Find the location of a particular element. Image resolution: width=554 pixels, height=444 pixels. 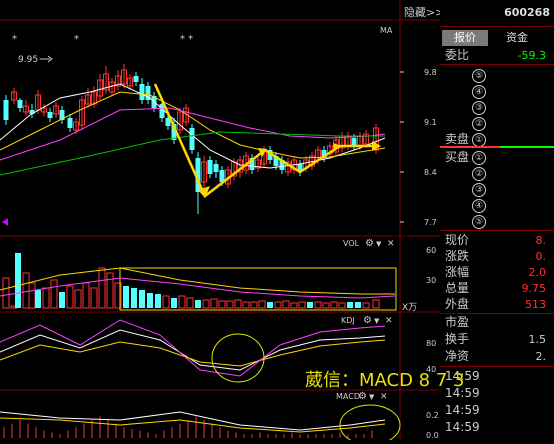

macd-axis-label: 0.2 is located at coordinates (432, 415).